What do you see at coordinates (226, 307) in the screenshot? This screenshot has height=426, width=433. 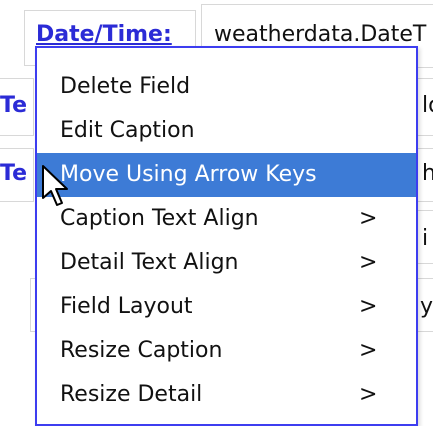 I see `menu-item-field-layout: Field Layout >` at bounding box center [226, 307].